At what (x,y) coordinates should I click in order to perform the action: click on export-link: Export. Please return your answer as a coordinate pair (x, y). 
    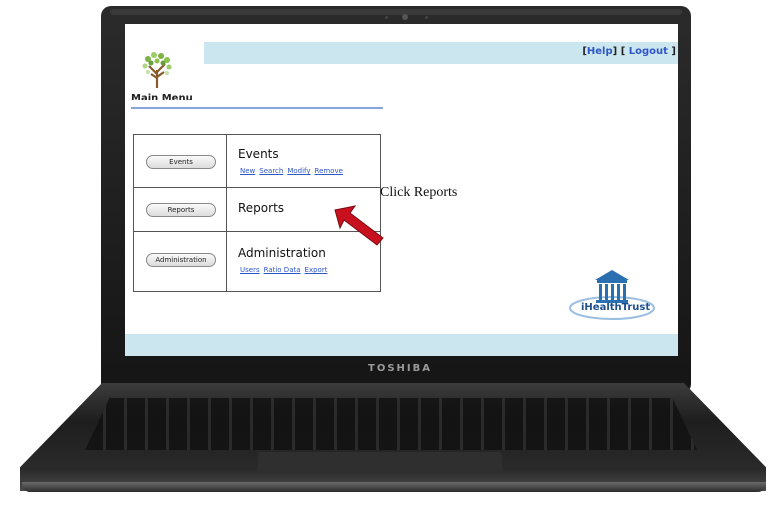
    Looking at the image, I should click on (316, 270).